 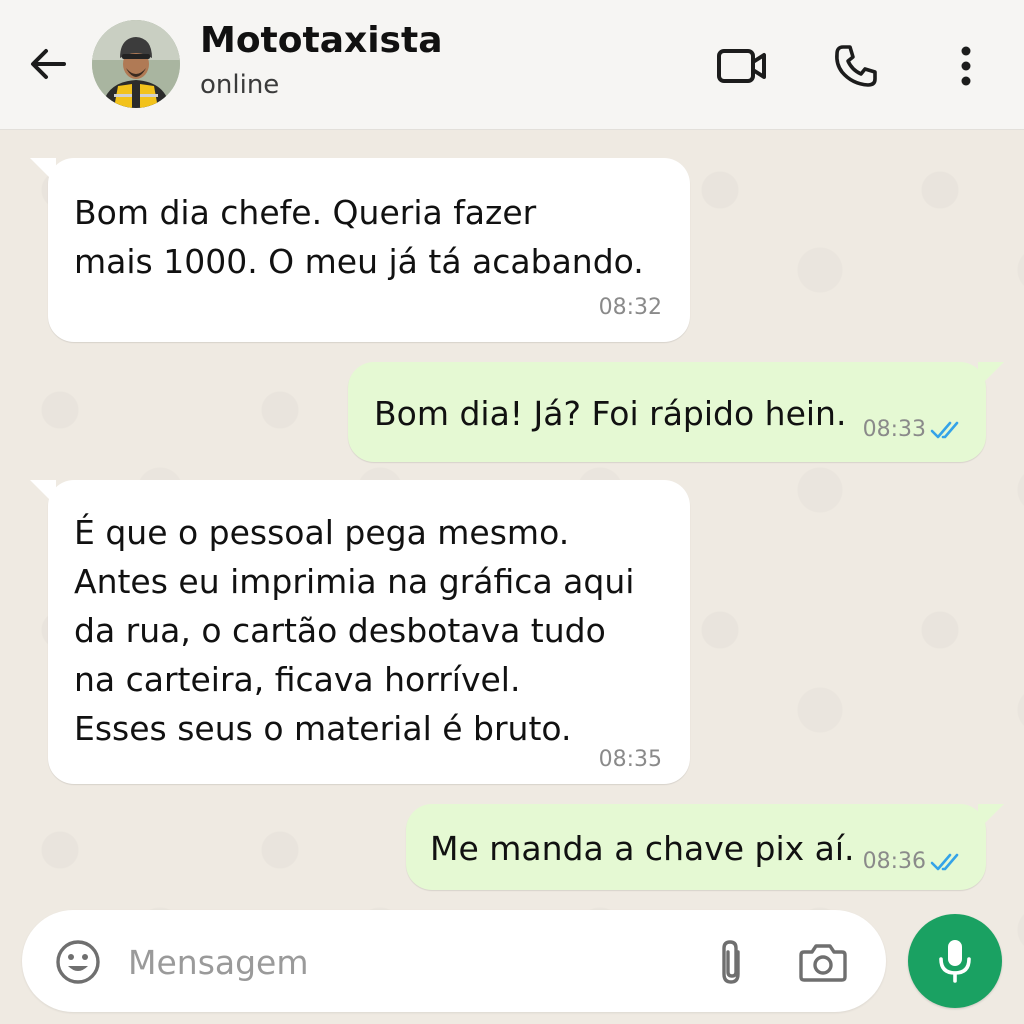 I want to click on camera-icon, so click(x=823, y=963).